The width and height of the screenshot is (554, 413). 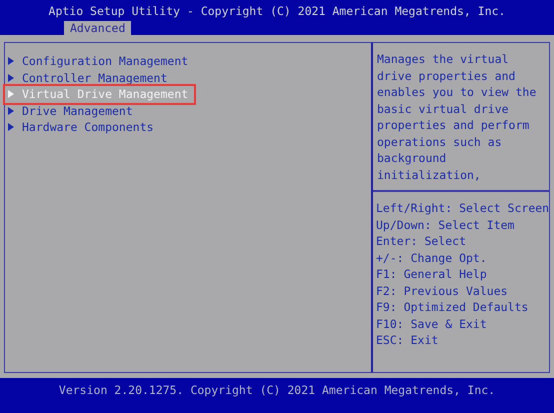 What do you see at coordinates (98, 28) in the screenshot?
I see `tab: Advanced` at bounding box center [98, 28].